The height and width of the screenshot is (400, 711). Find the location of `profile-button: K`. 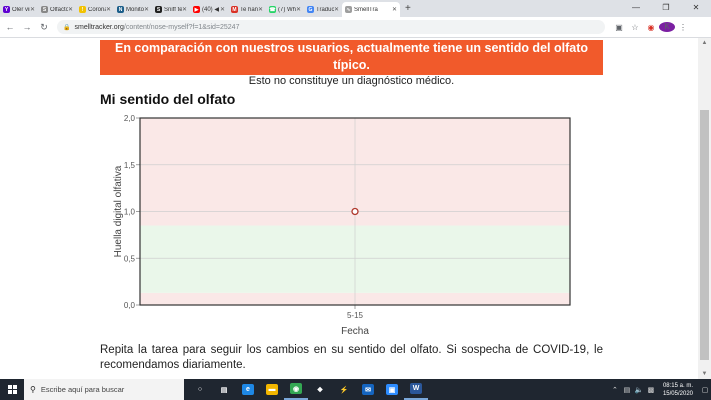

profile-button: K is located at coordinates (667, 27).